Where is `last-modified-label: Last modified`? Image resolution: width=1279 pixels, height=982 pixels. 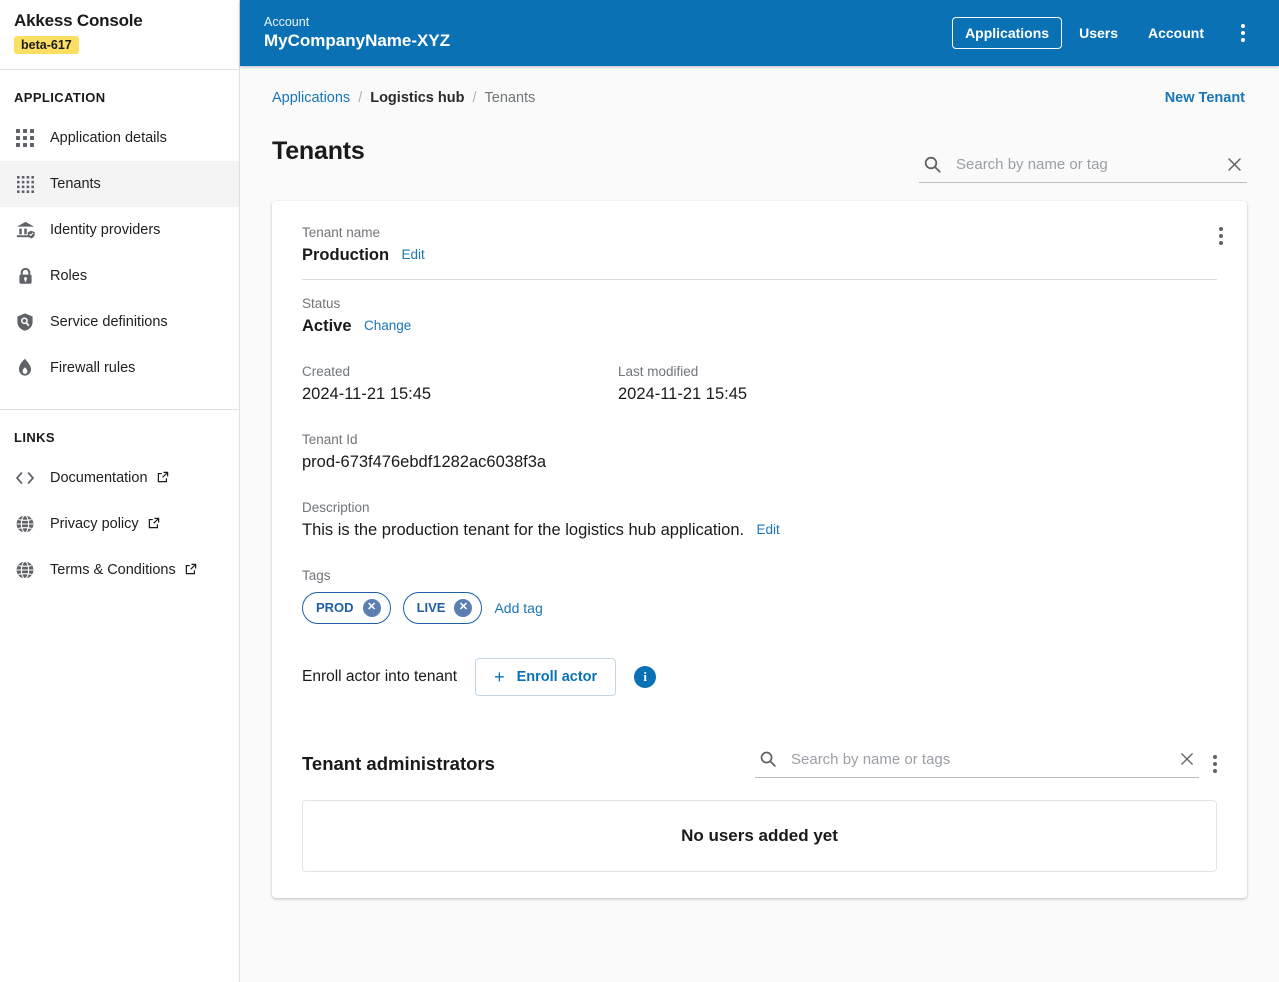 last-modified-label: Last modified is located at coordinates (658, 371).